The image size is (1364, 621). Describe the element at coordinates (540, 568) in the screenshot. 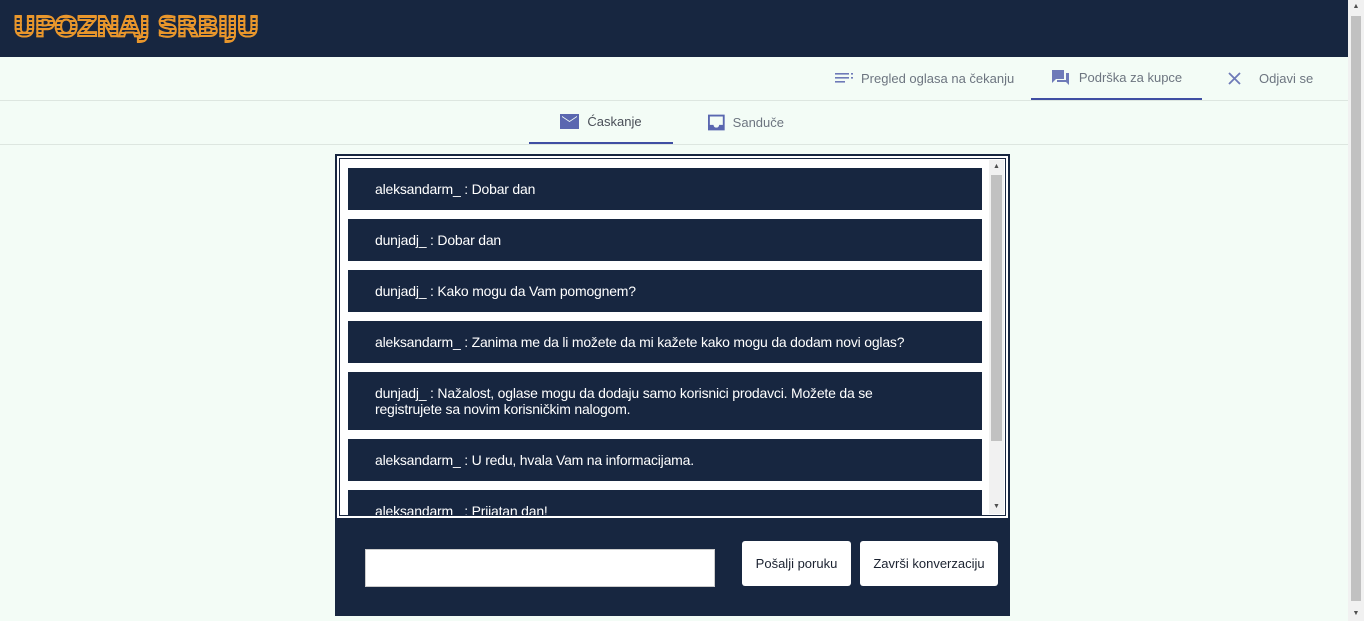

I see `message-input` at that location.